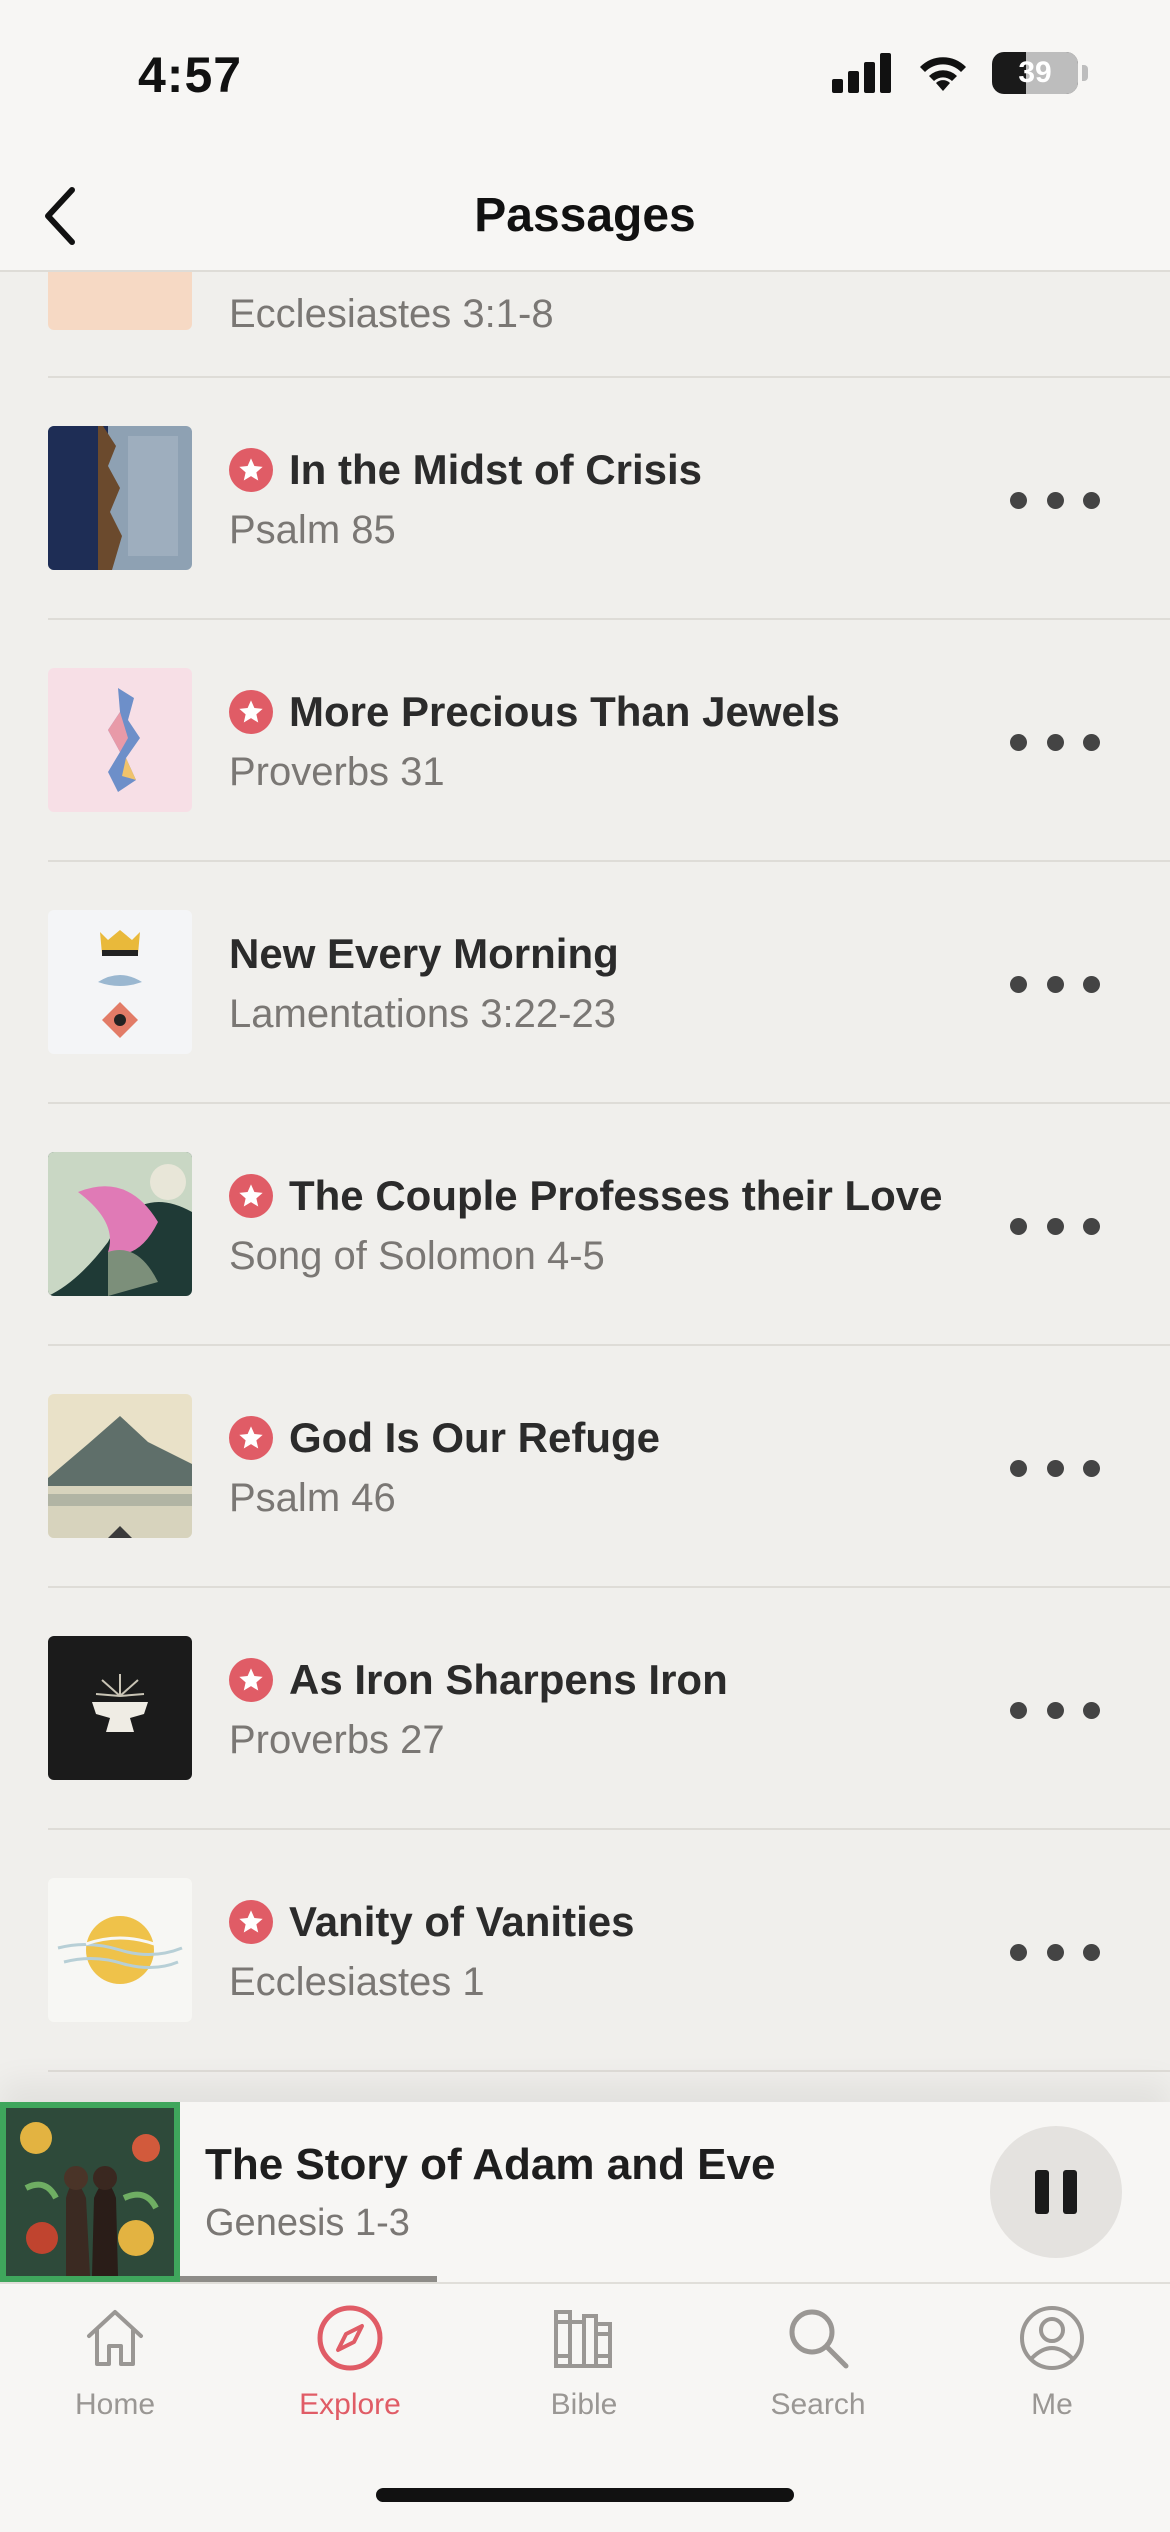 This screenshot has height=2532, width=1170. Describe the element at coordinates (357, 1982) in the screenshot. I see `passage-reference: Ecclesiastes 1` at that location.